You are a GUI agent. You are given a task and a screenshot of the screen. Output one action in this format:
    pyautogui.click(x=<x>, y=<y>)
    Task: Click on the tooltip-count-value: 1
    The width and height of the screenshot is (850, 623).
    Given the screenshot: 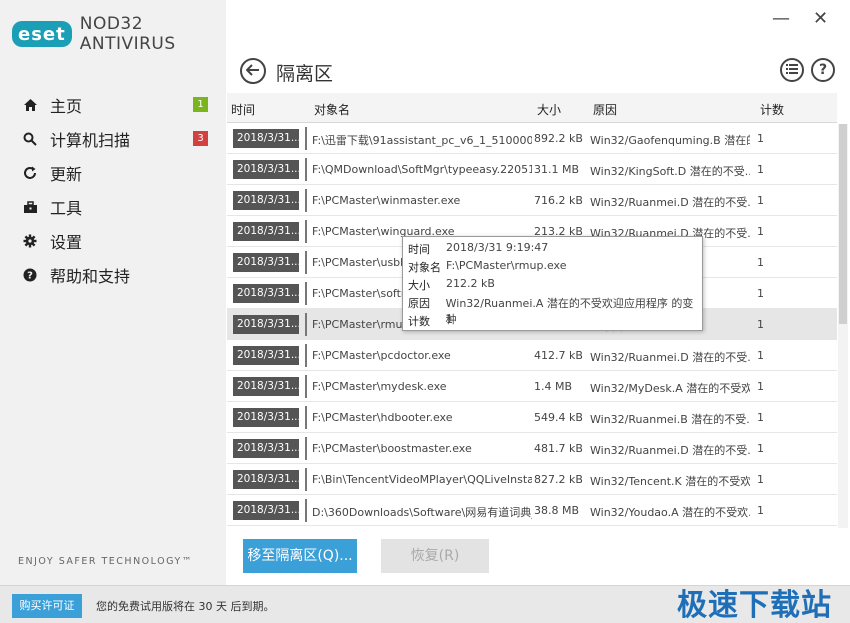 What is the action you would take?
    pyautogui.click(x=449, y=319)
    